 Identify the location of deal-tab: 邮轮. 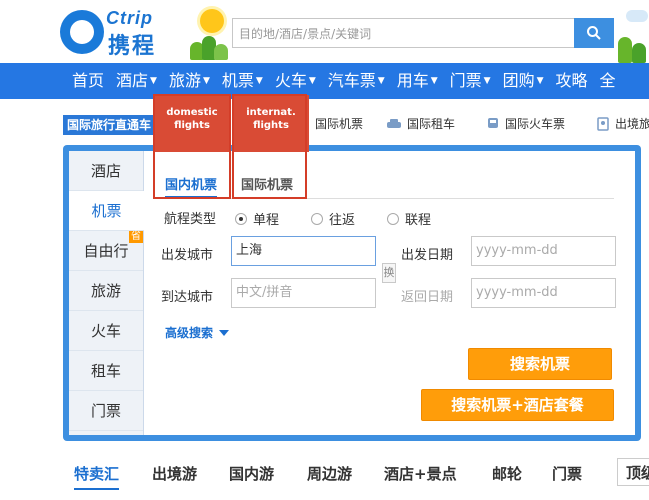
(507, 473).